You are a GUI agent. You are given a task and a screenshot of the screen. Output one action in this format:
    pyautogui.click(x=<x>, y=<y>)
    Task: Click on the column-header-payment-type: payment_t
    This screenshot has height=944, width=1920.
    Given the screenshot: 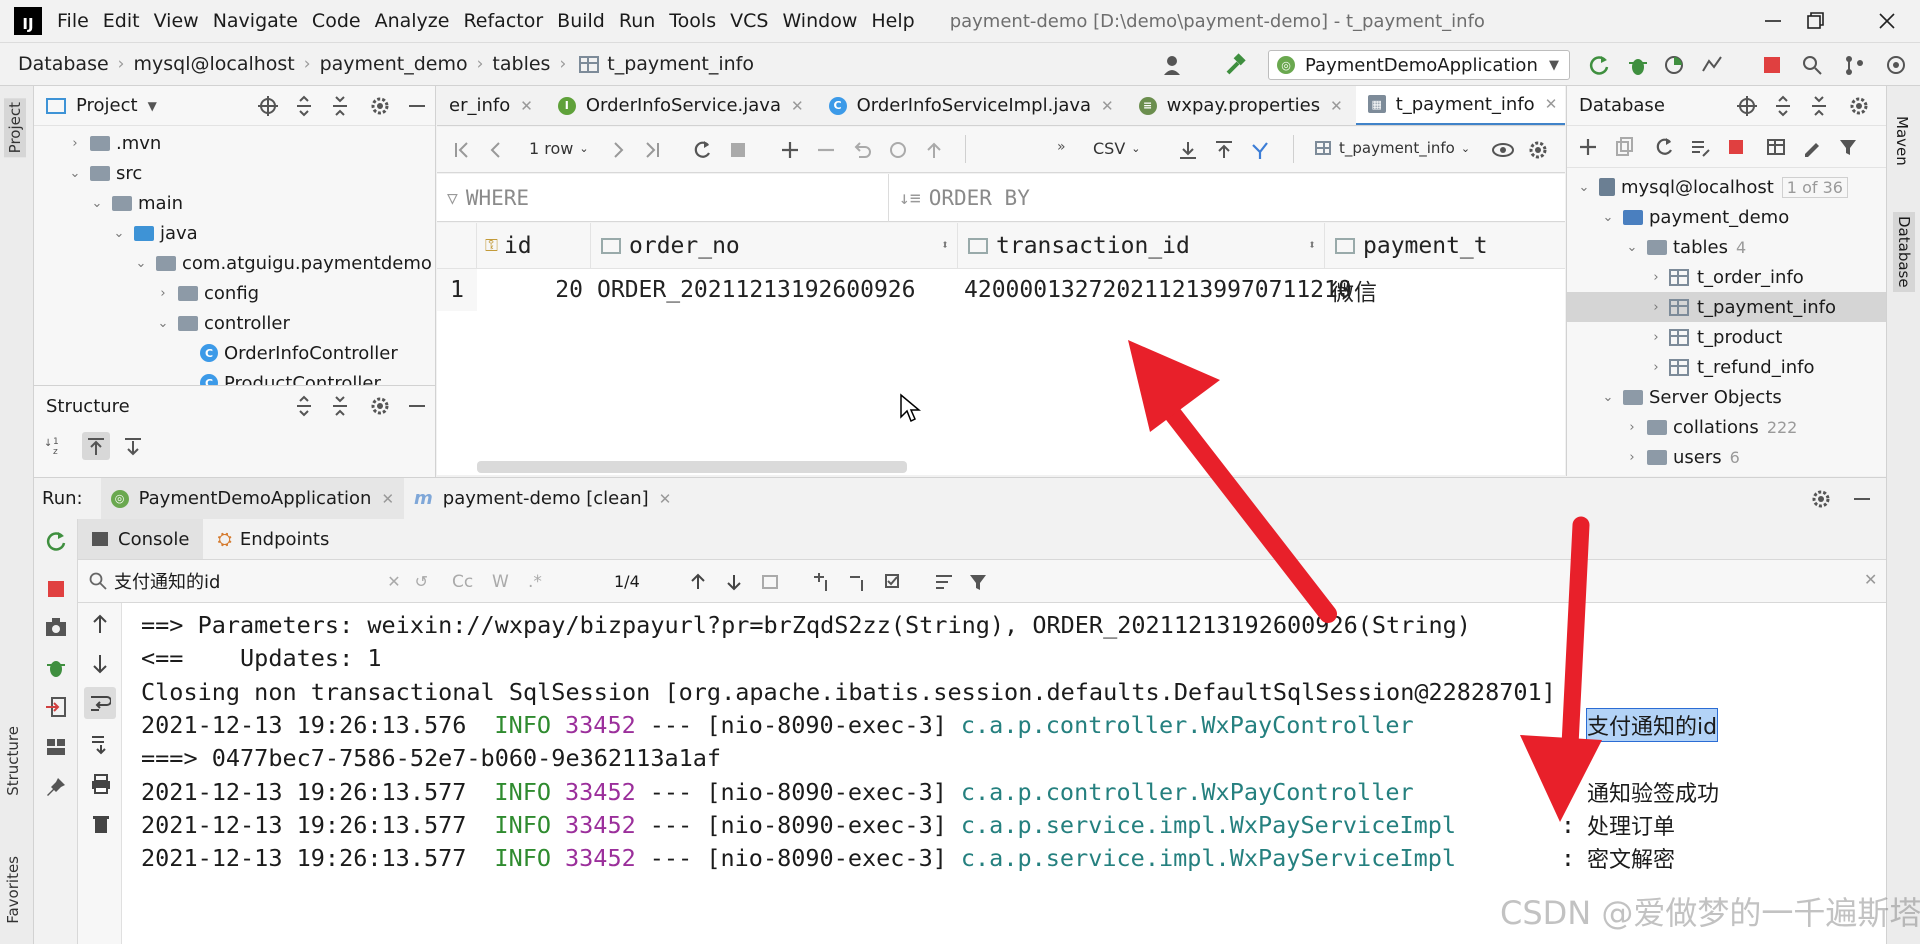 What is the action you would take?
    pyautogui.click(x=1445, y=246)
    